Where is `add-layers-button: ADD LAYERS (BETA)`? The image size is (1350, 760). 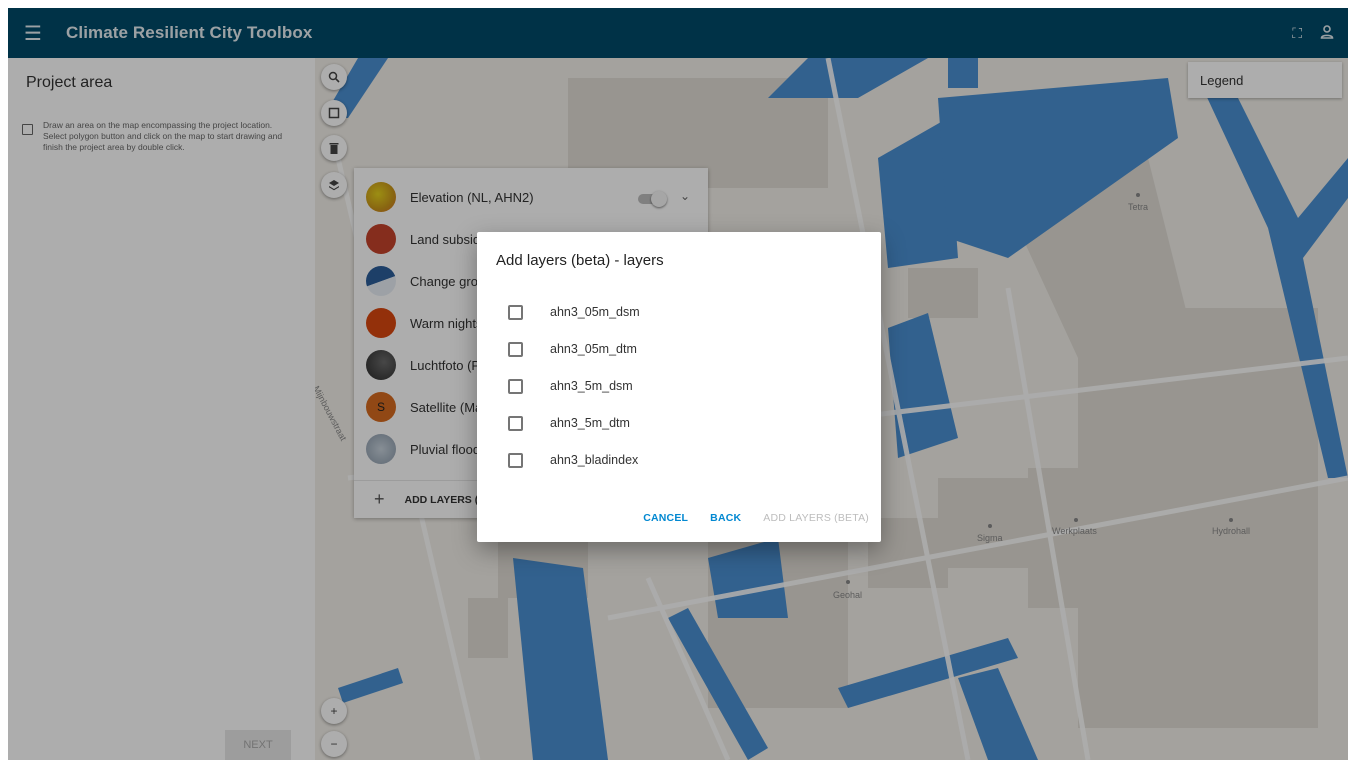 add-layers-button: ADD LAYERS (BETA) is located at coordinates (816, 518).